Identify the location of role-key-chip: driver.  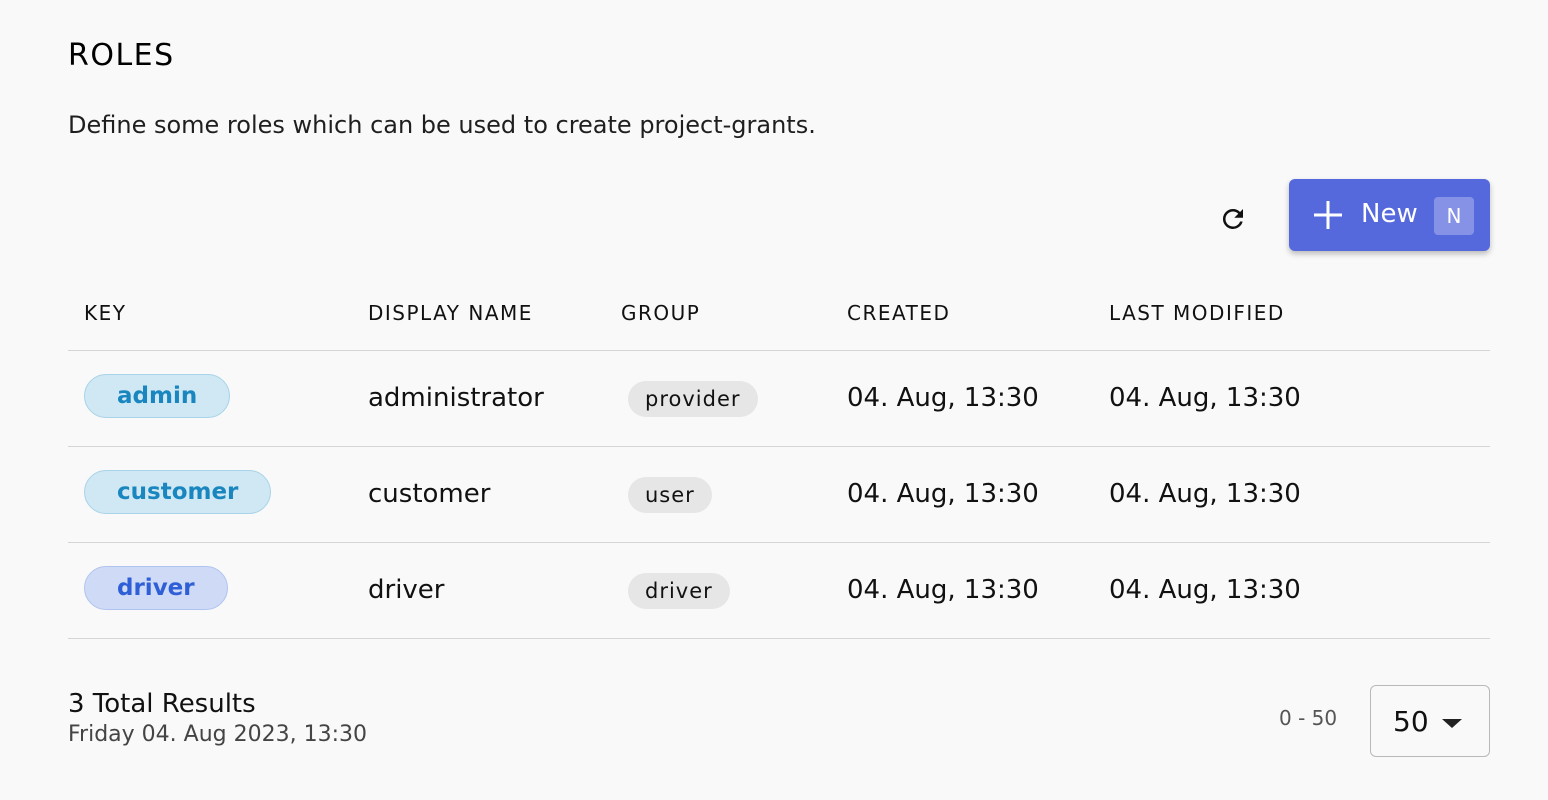
(156, 588).